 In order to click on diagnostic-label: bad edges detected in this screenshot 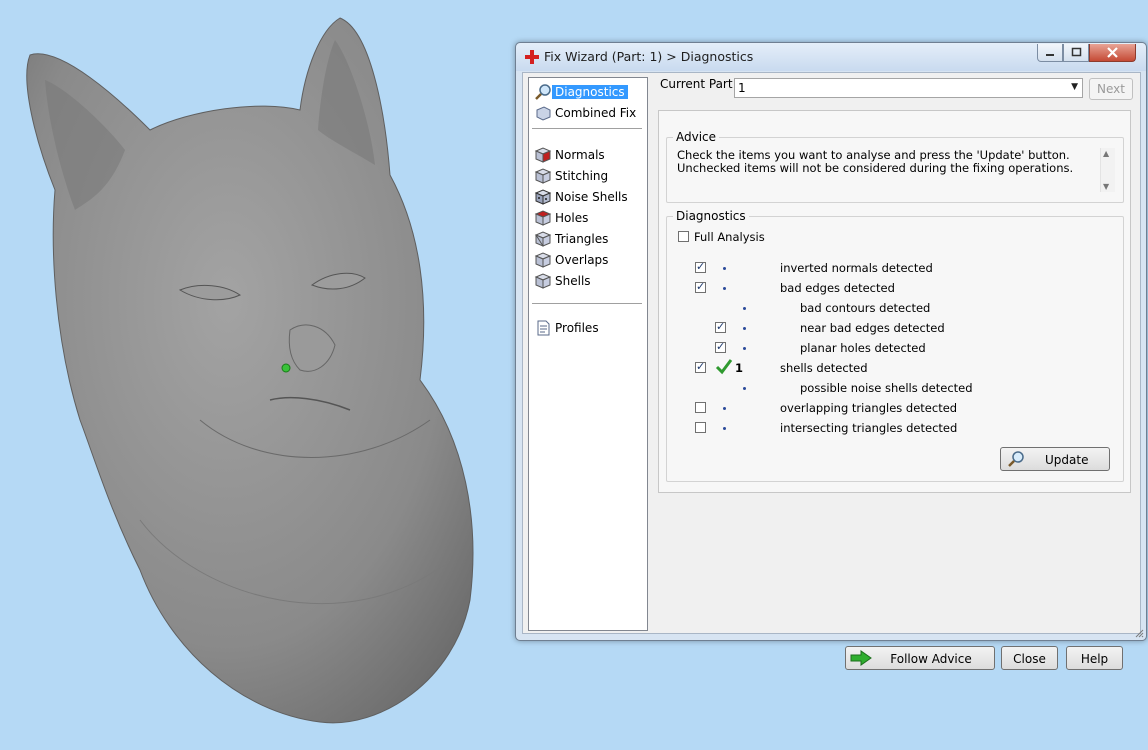, I will do `click(837, 288)`.